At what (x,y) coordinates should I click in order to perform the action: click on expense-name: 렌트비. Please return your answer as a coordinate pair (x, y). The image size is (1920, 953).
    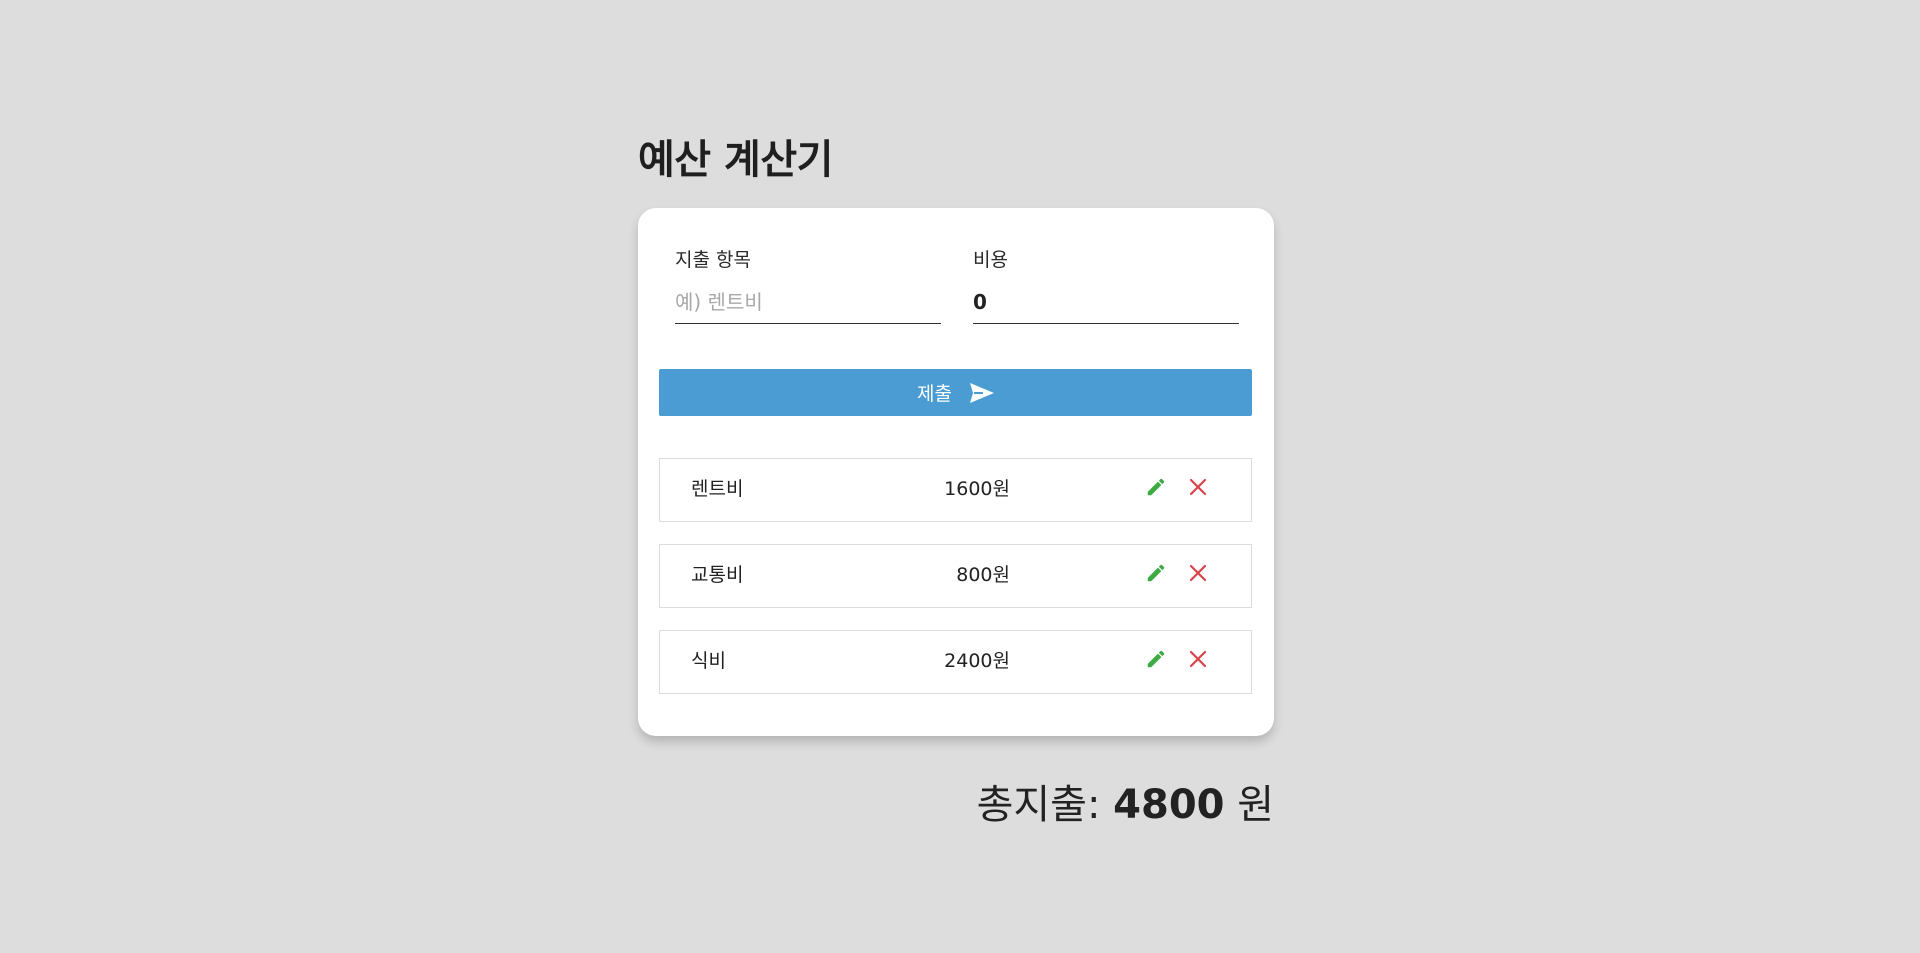
    Looking at the image, I should click on (717, 489).